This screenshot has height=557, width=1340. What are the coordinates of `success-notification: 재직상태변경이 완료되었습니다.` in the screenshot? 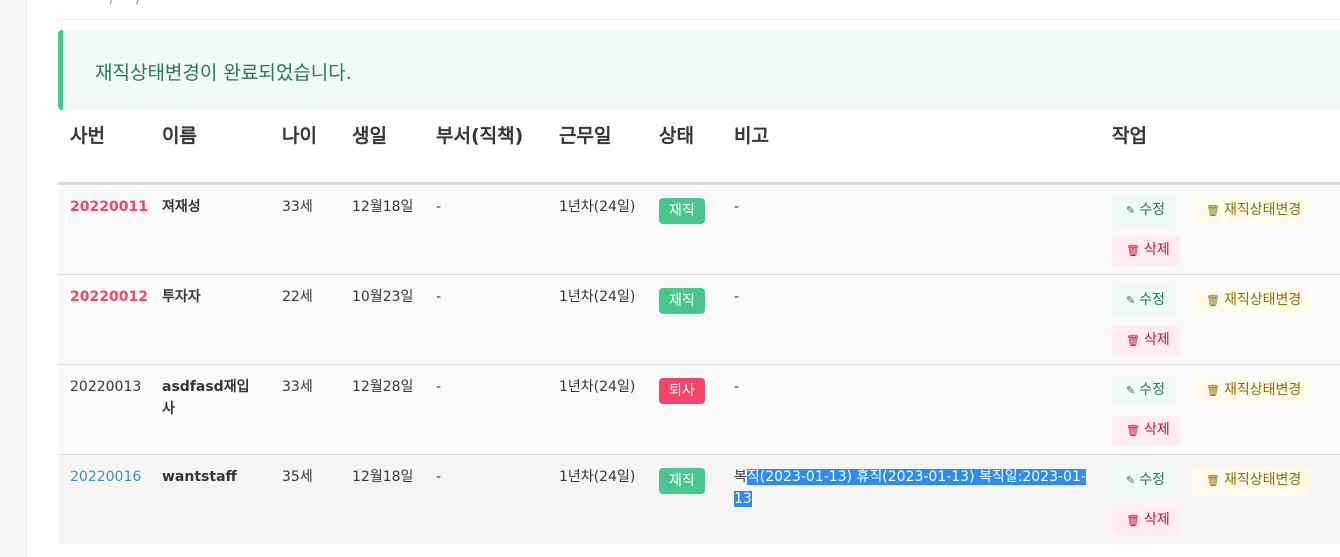 It's located at (699, 70).